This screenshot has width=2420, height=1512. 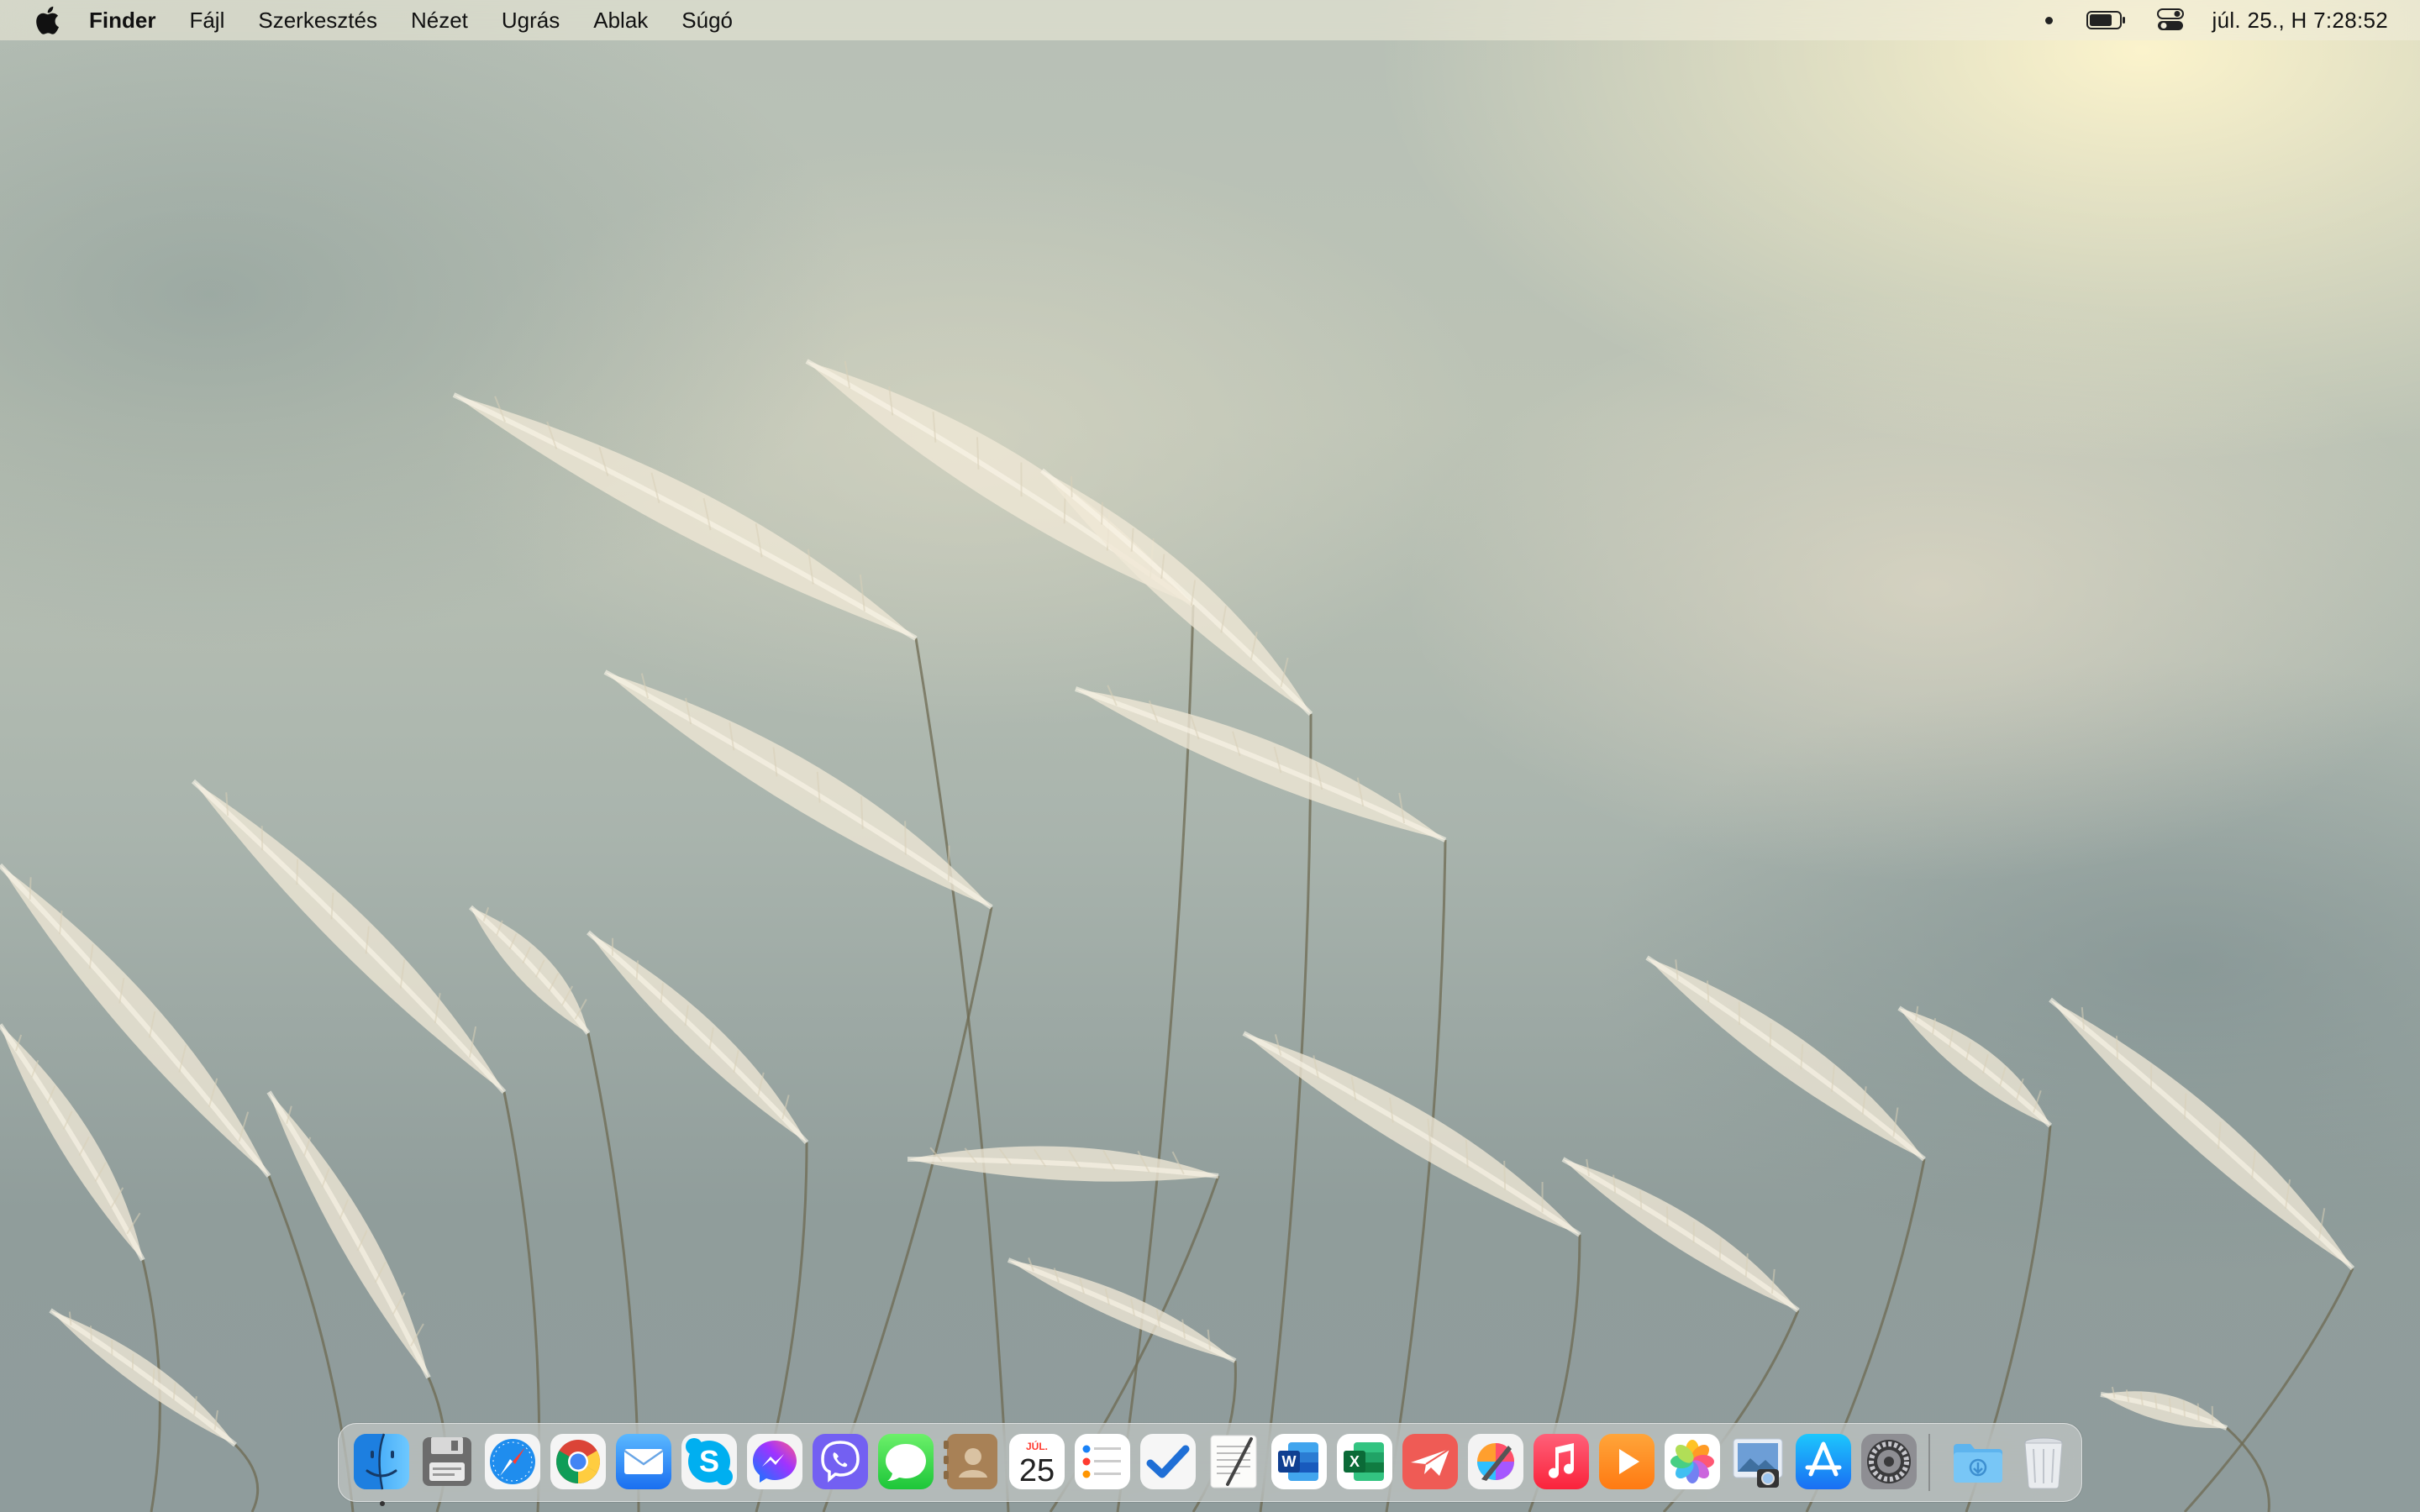 What do you see at coordinates (1289, 1461) in the screenshot?
I see `svg-text: W` at bounding box center [1289, 1461].